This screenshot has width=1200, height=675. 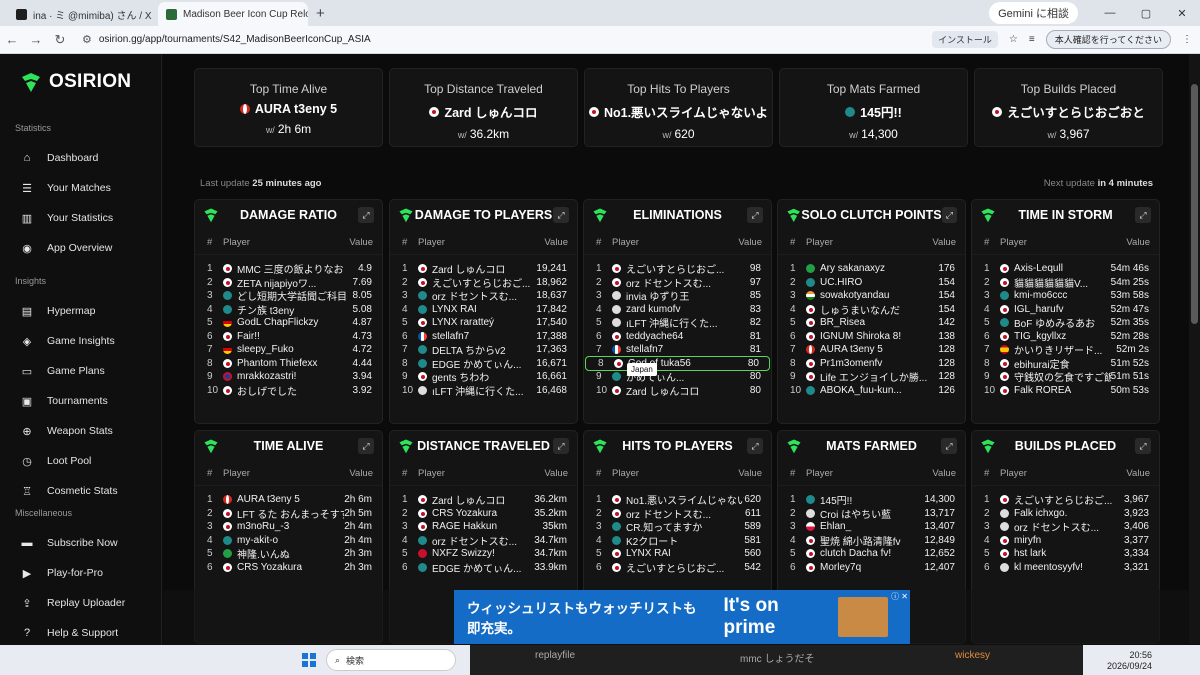 I want to click on table-row: 1 Zard しゅんコロ 36.2km, so click(x=483, y=500).